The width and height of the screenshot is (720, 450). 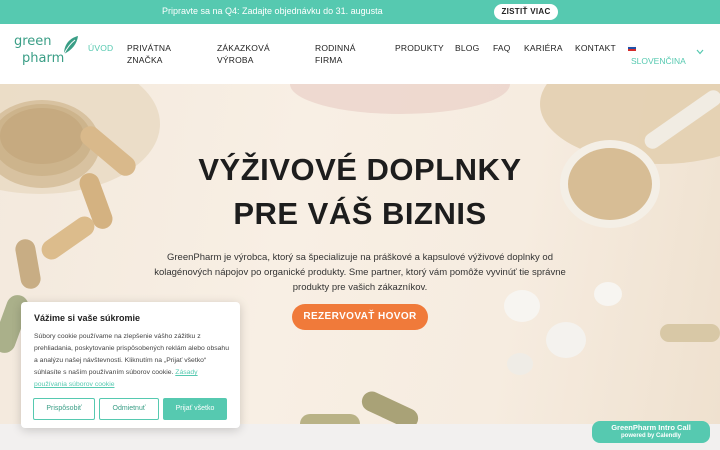 I want to click on nav-item-kontakt: KONTAKT, so click(x=595, y=48).